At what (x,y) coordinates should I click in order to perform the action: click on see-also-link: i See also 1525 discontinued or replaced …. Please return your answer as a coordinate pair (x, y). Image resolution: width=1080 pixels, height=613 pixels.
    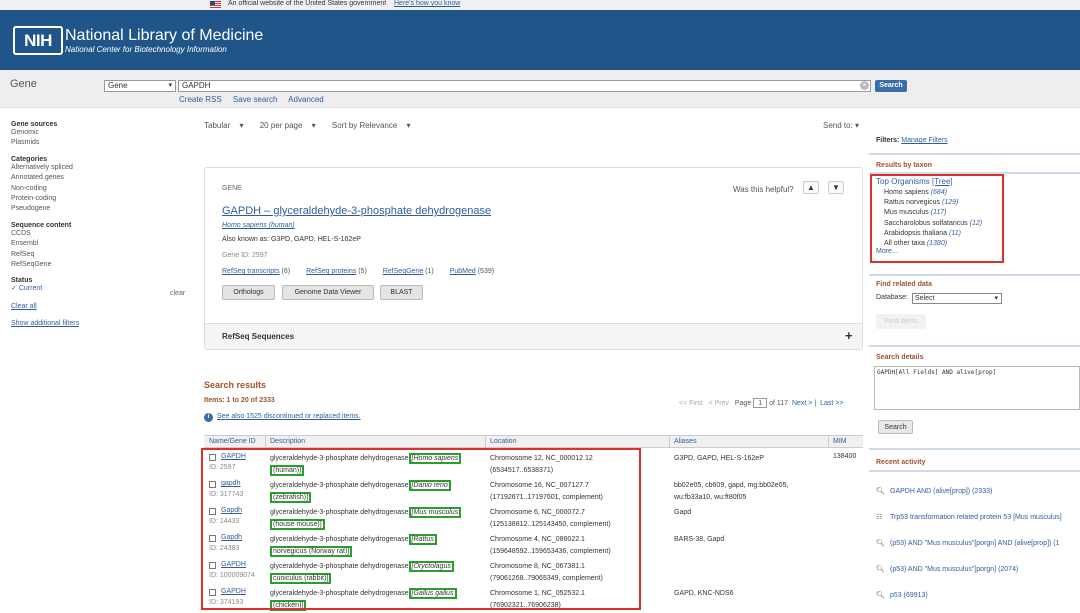
    Looking at the image, I should click on (282, 417).